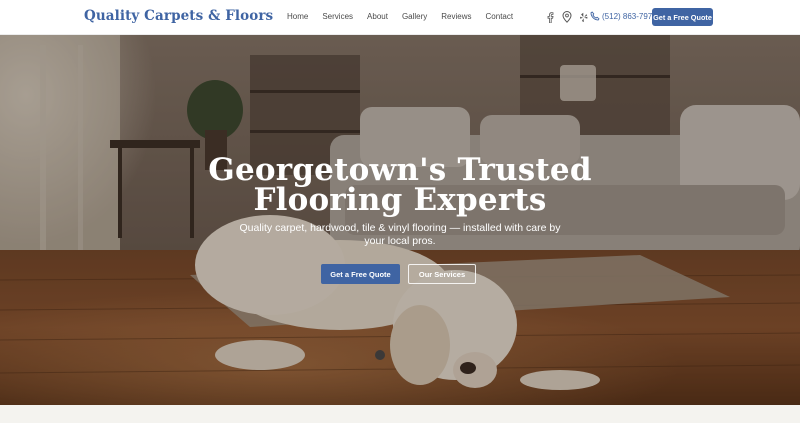 The height and width of the screenshot is (423, 800). I want to click on hero-services-button: Our Services, so click(442, 274).